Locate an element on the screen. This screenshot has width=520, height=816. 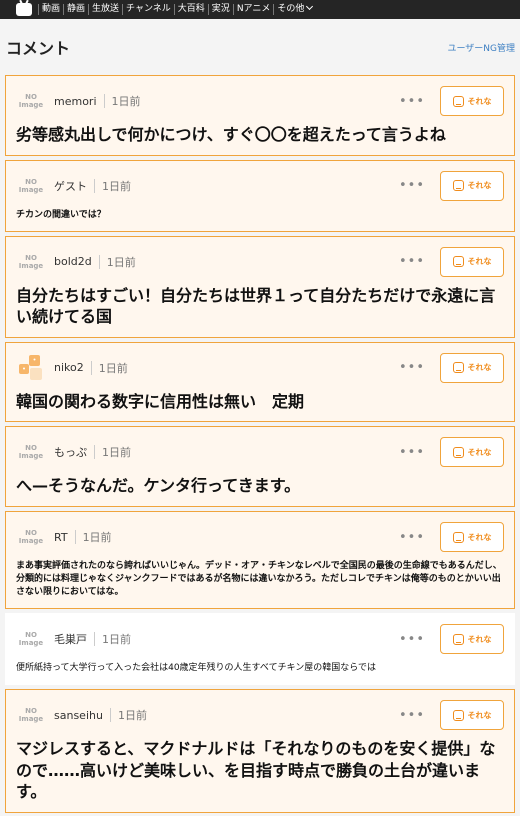
comment-text: へ—そうなんだ。ケンタ行ってきます。 is located at coordinates (158, 486).